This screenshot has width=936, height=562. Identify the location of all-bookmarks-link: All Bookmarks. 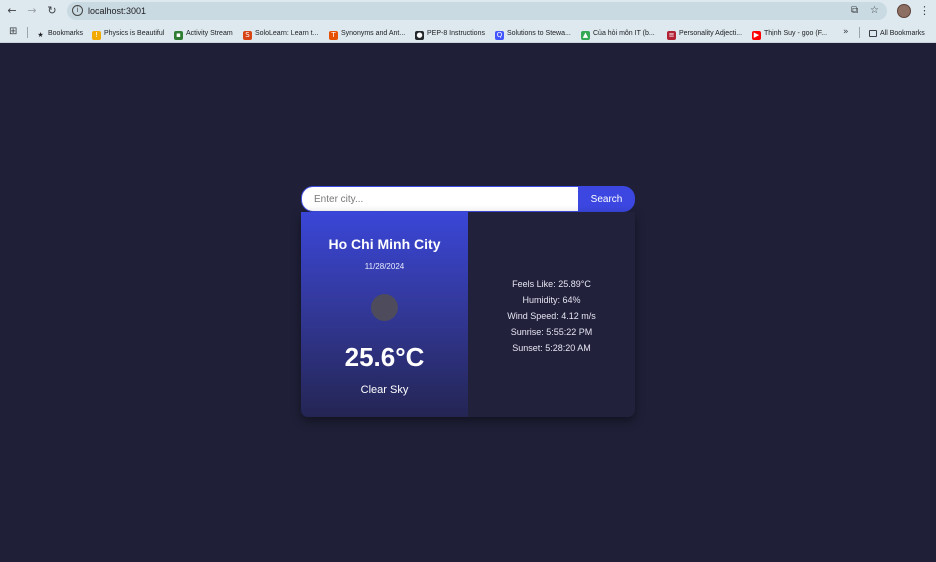
(897, 33).